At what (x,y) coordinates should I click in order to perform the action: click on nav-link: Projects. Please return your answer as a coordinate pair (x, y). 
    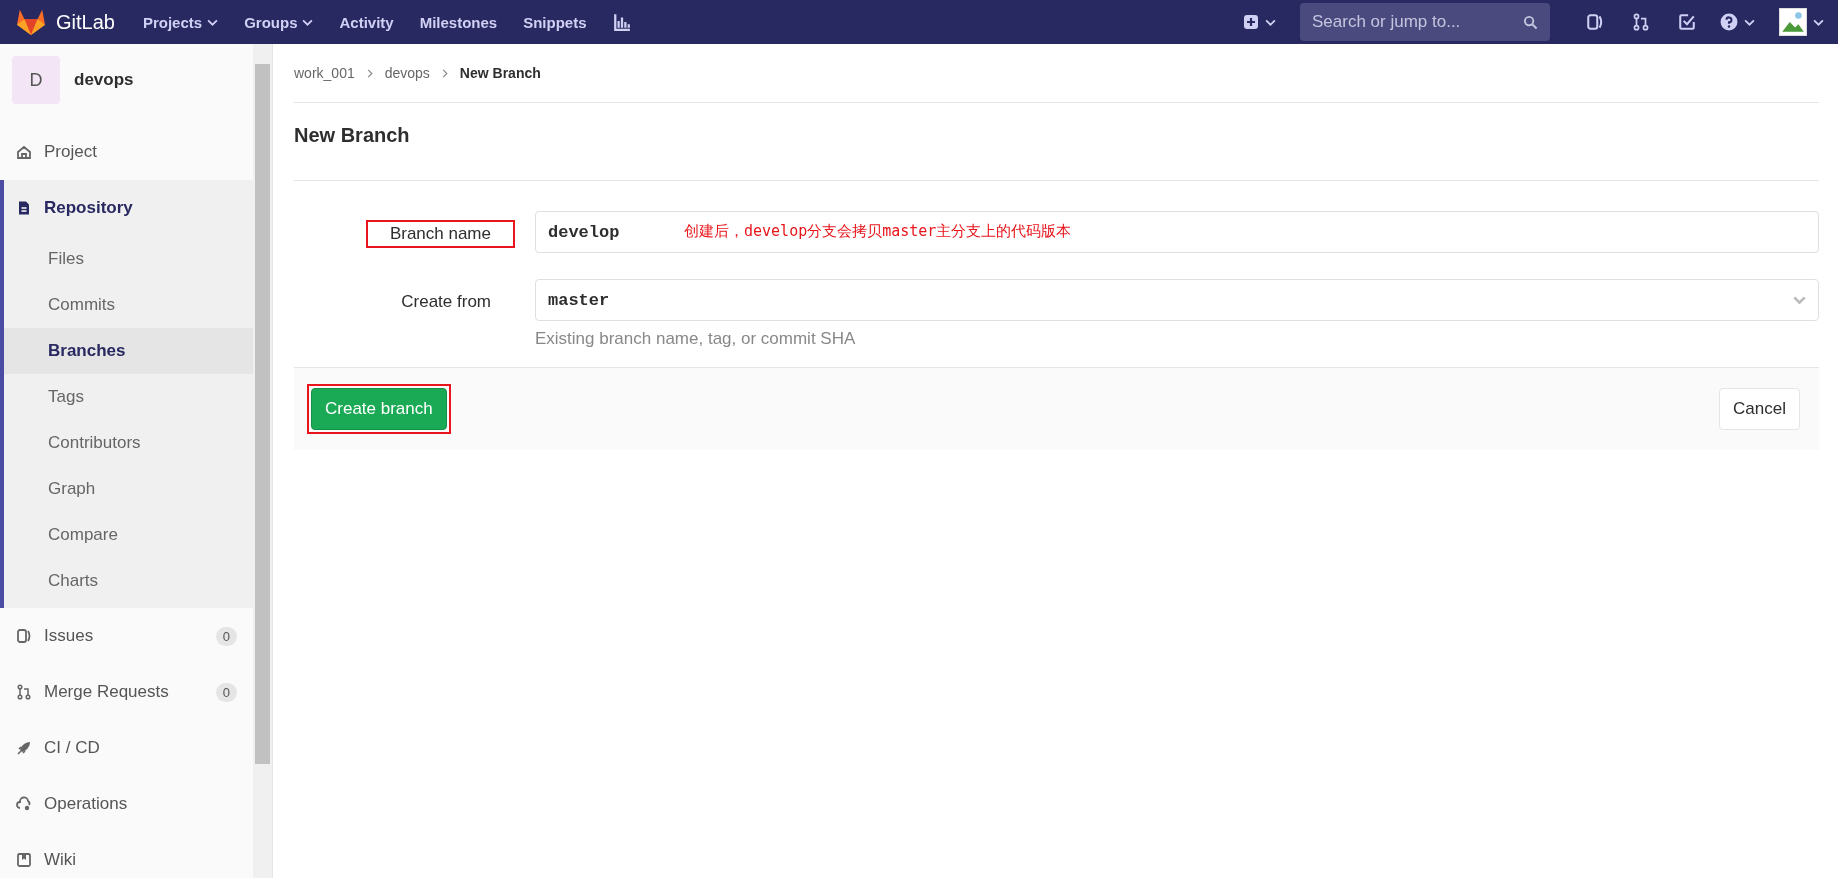
    Looking at the image, I should click on (180, 22).